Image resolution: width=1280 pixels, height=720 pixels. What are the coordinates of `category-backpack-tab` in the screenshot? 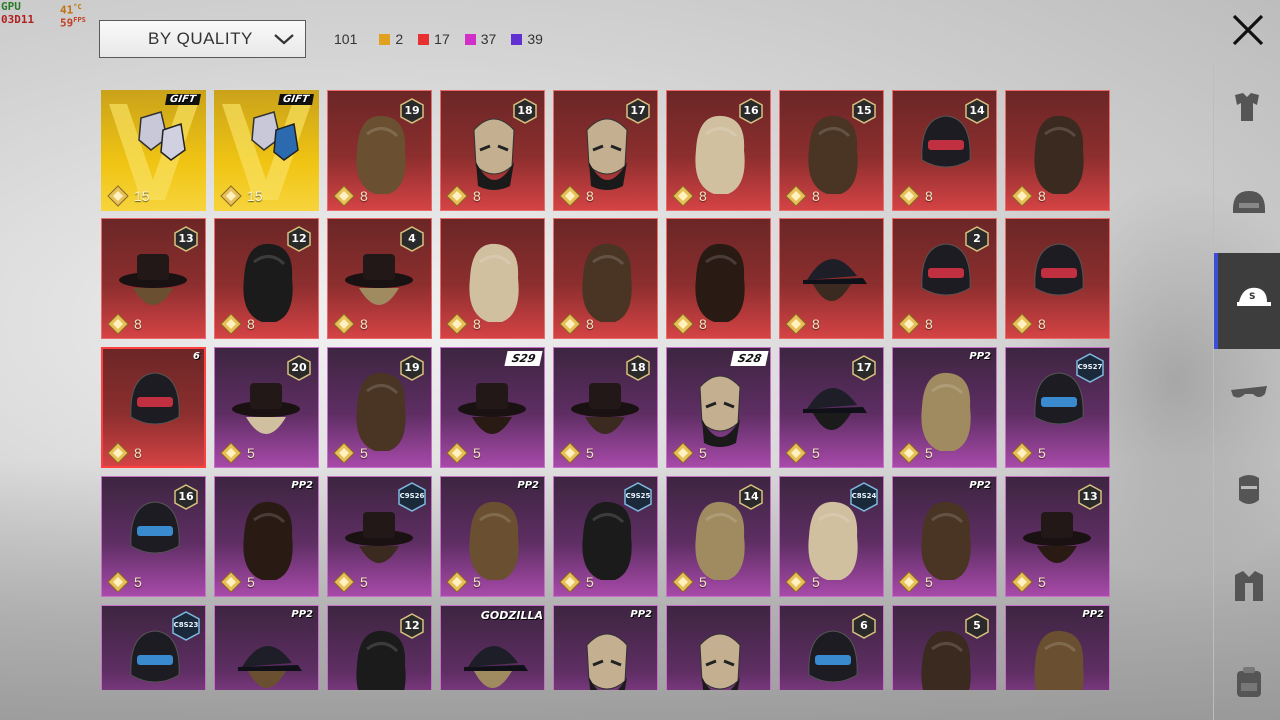 It's located at (1247, 678).